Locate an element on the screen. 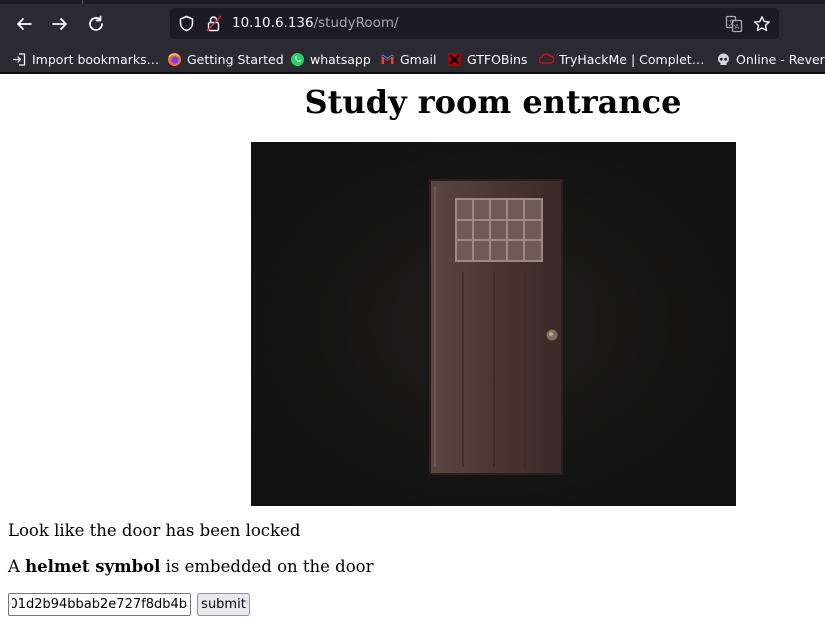 This screenshot has width=825, height=632. helmet-hint-prefix: A is located at coordinates (17, 566).